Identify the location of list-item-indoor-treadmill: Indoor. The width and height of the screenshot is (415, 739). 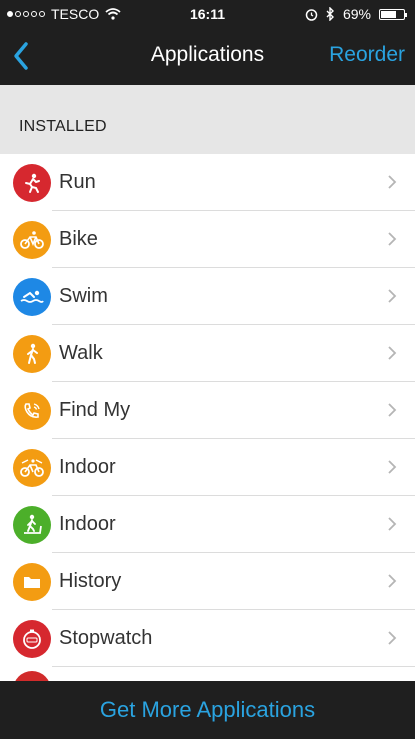
(207, 524).